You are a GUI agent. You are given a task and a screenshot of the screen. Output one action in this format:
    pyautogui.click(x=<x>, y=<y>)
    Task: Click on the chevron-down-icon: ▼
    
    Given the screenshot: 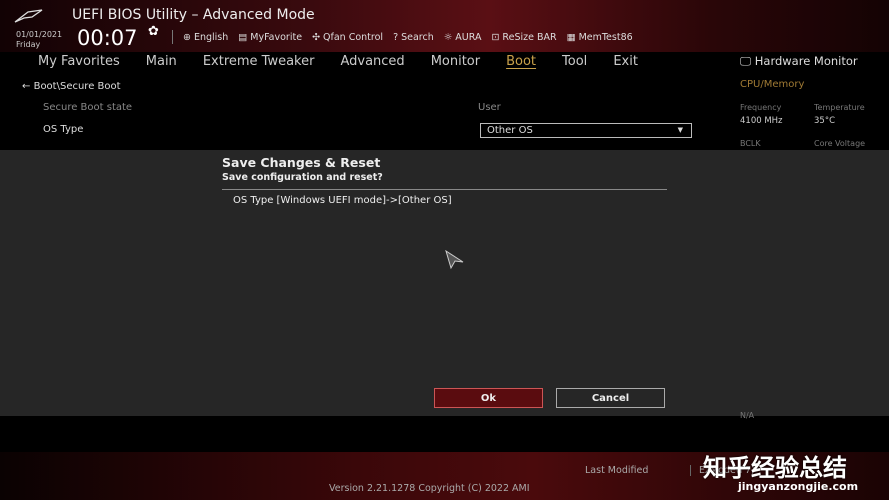 What is the action you would take?
    pyautogui.click(x=680, y=130)
    